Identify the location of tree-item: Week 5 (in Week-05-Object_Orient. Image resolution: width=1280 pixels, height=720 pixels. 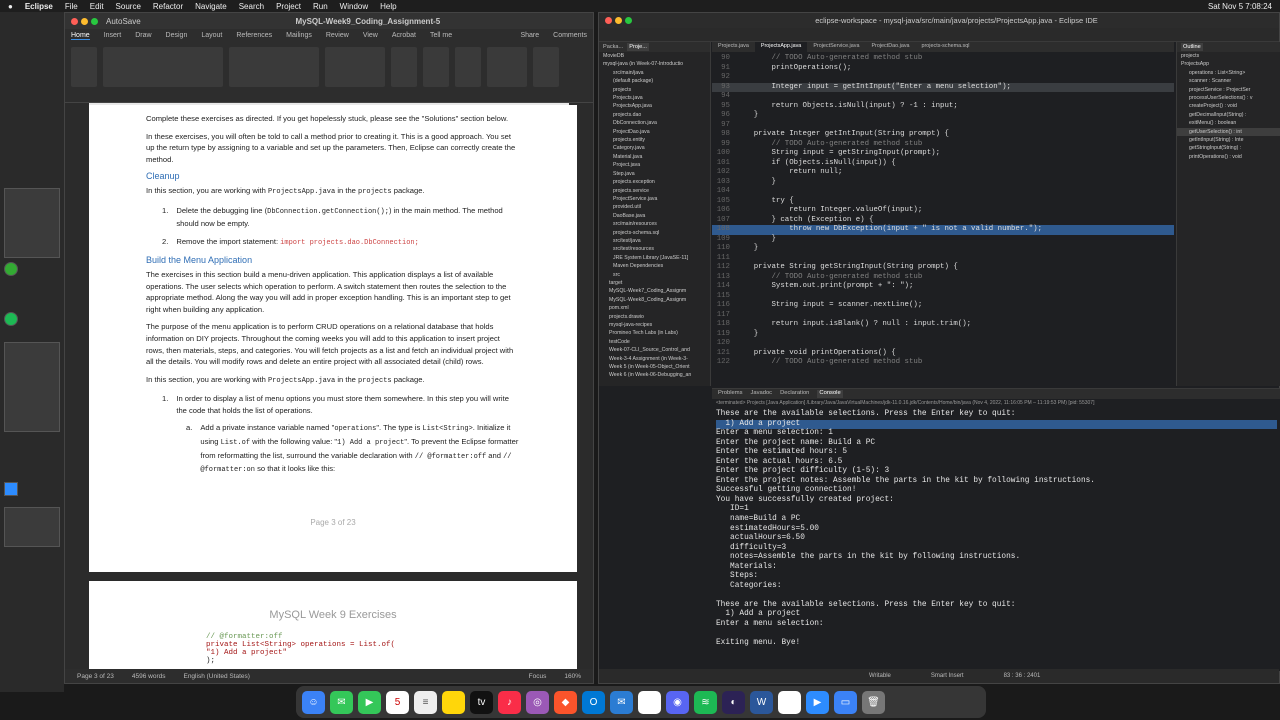
(654, 367).